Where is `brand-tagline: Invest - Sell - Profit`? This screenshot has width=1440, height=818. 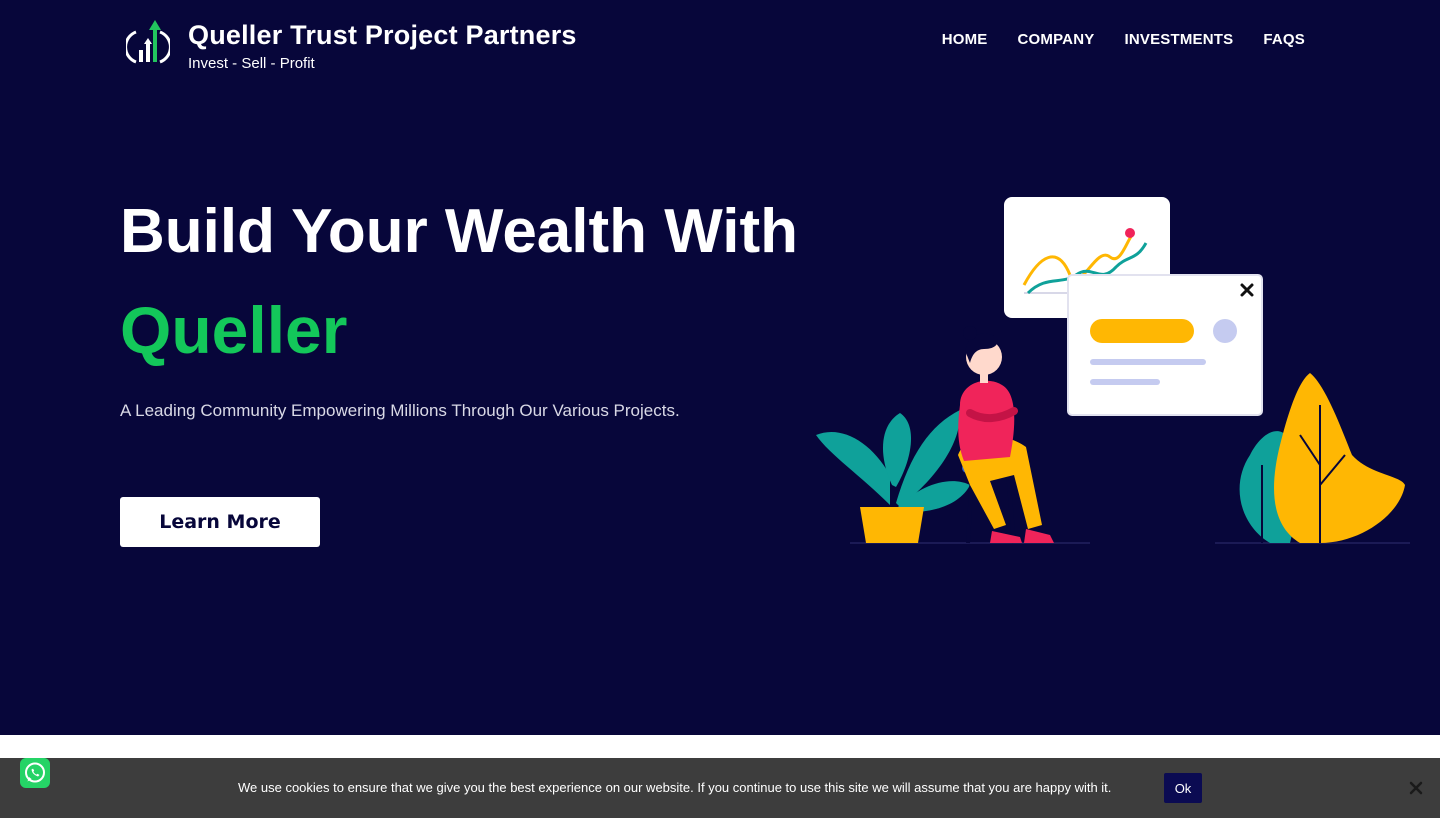
brand-tagline: Invest - Sell - Profit is located at coordinates (251, 63).